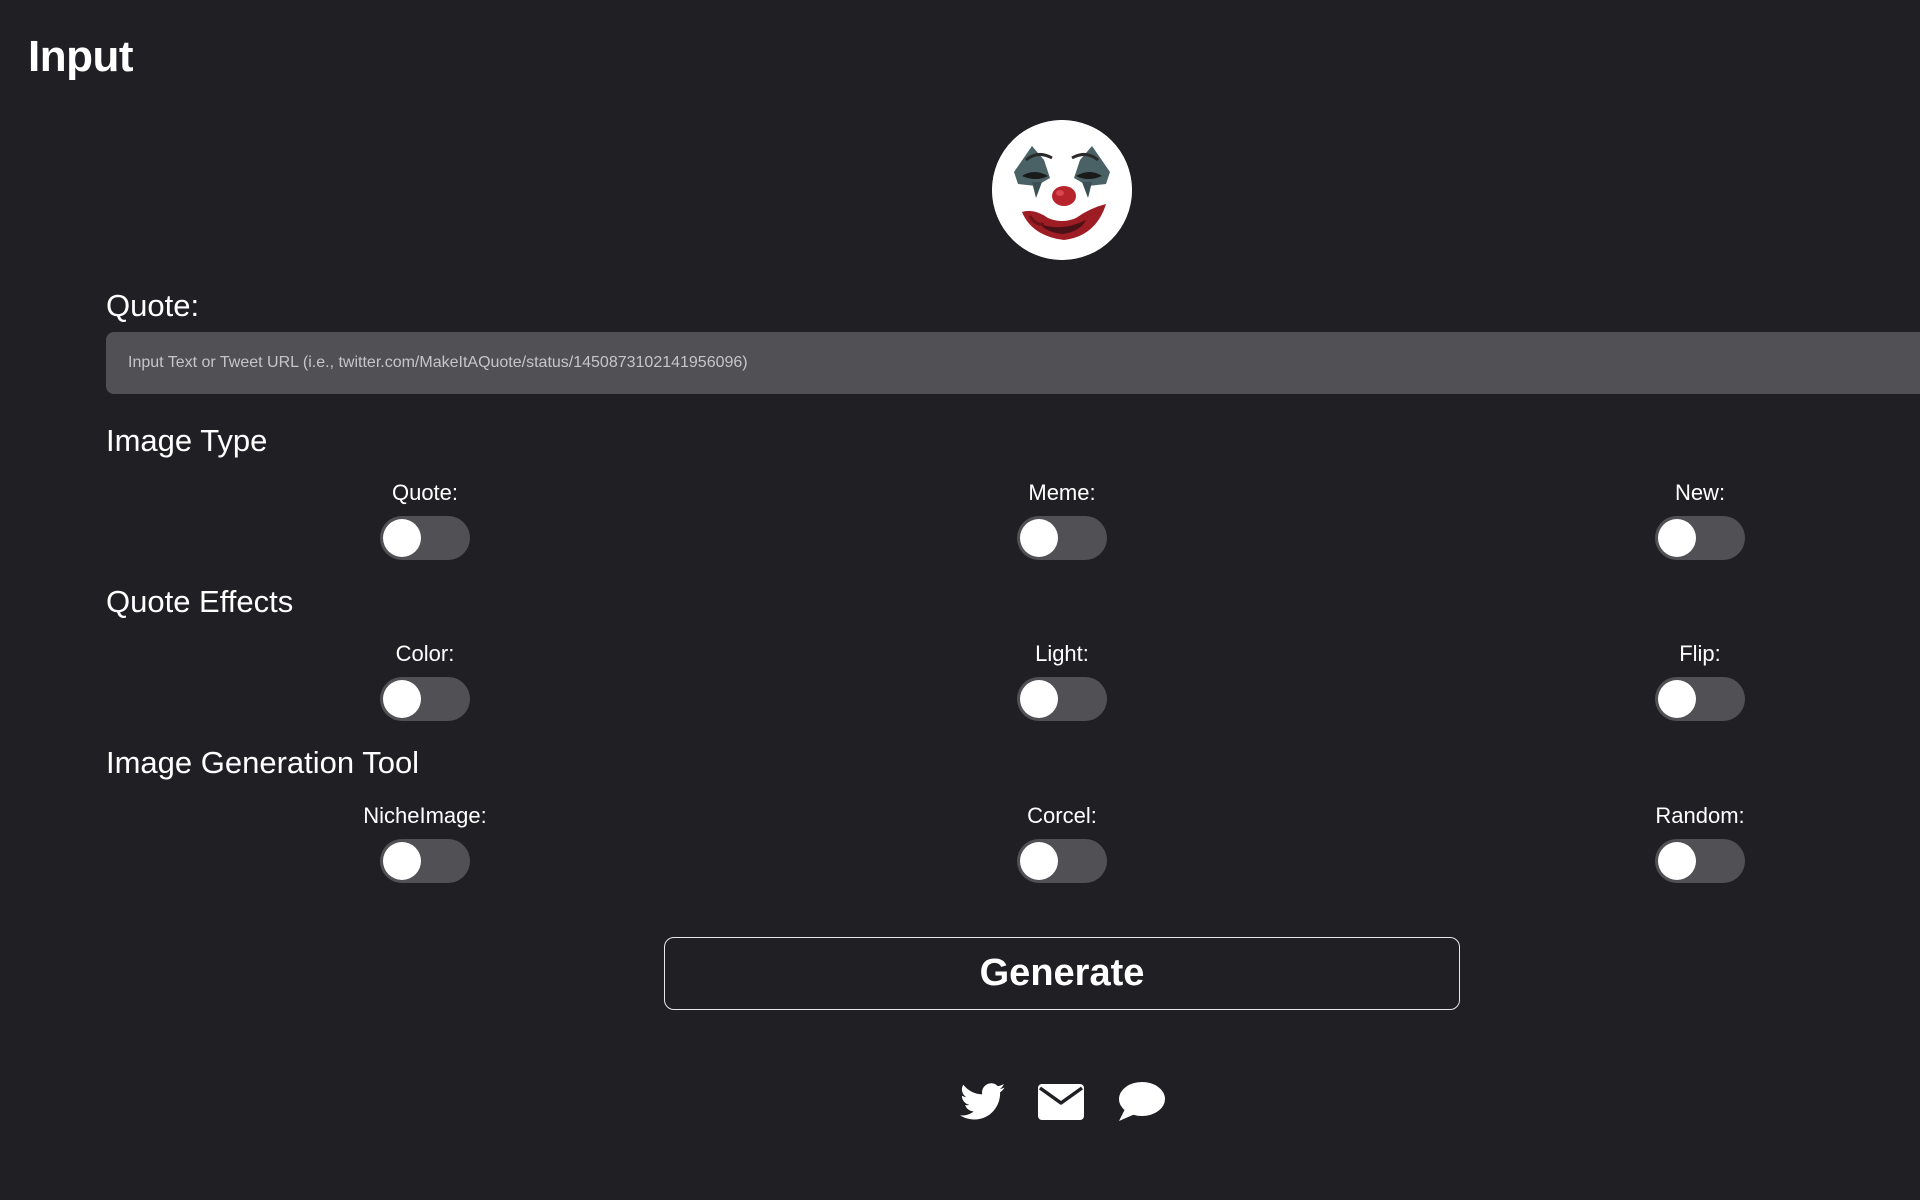  What do you see at coordinates (1062, 538) in the screenshot?
I see `image-type-meme-toggle` at bounding box center [1062, 538].